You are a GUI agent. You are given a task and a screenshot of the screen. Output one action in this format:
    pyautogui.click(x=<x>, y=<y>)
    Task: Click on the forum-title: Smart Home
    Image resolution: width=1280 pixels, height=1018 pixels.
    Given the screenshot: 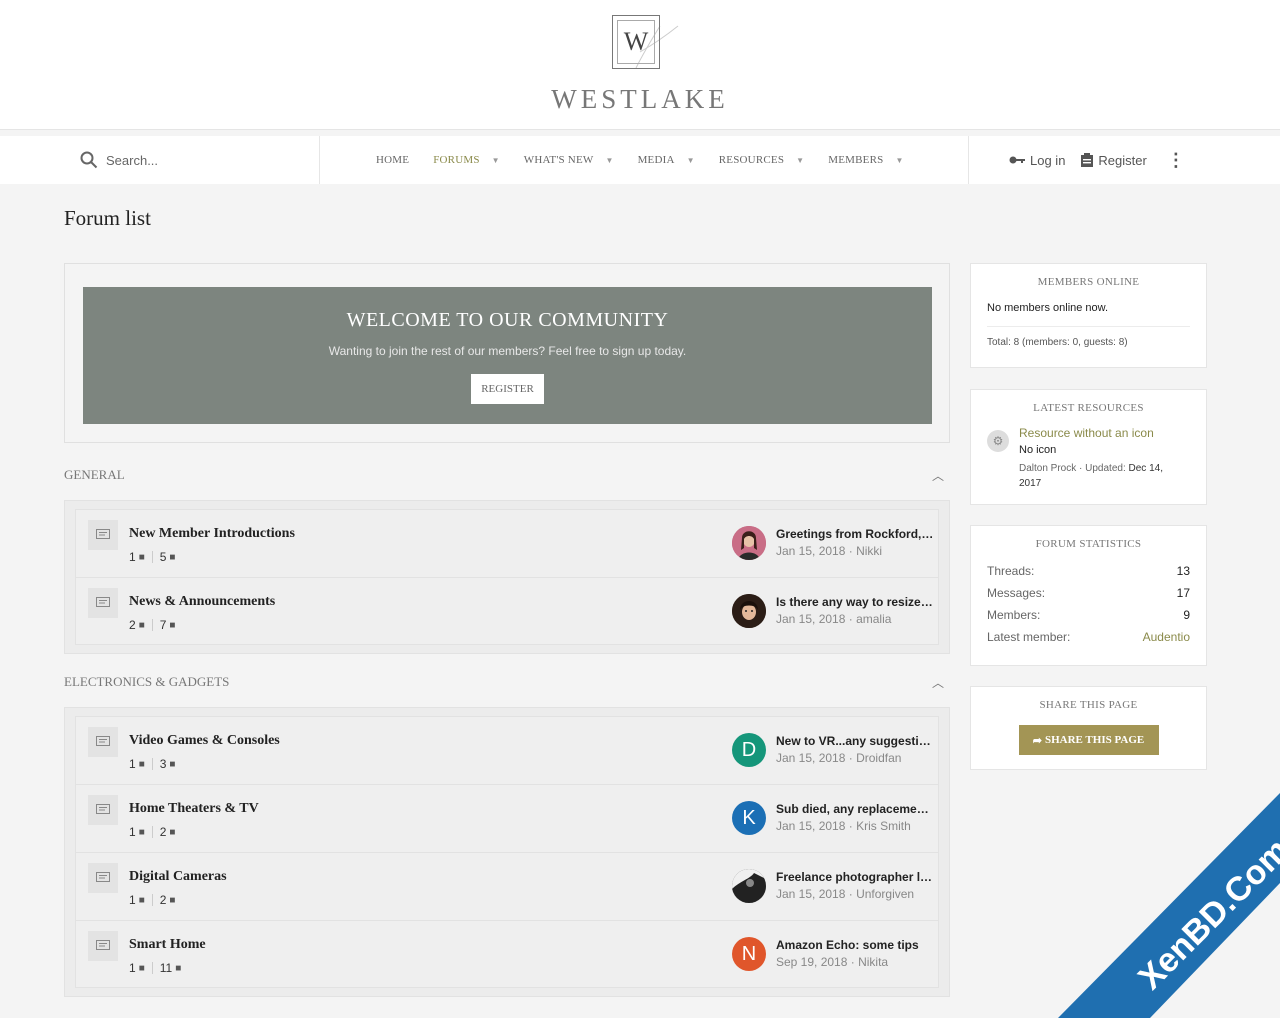 What is the action you would take?
    pyautogui.click(x=167, y=945)
    